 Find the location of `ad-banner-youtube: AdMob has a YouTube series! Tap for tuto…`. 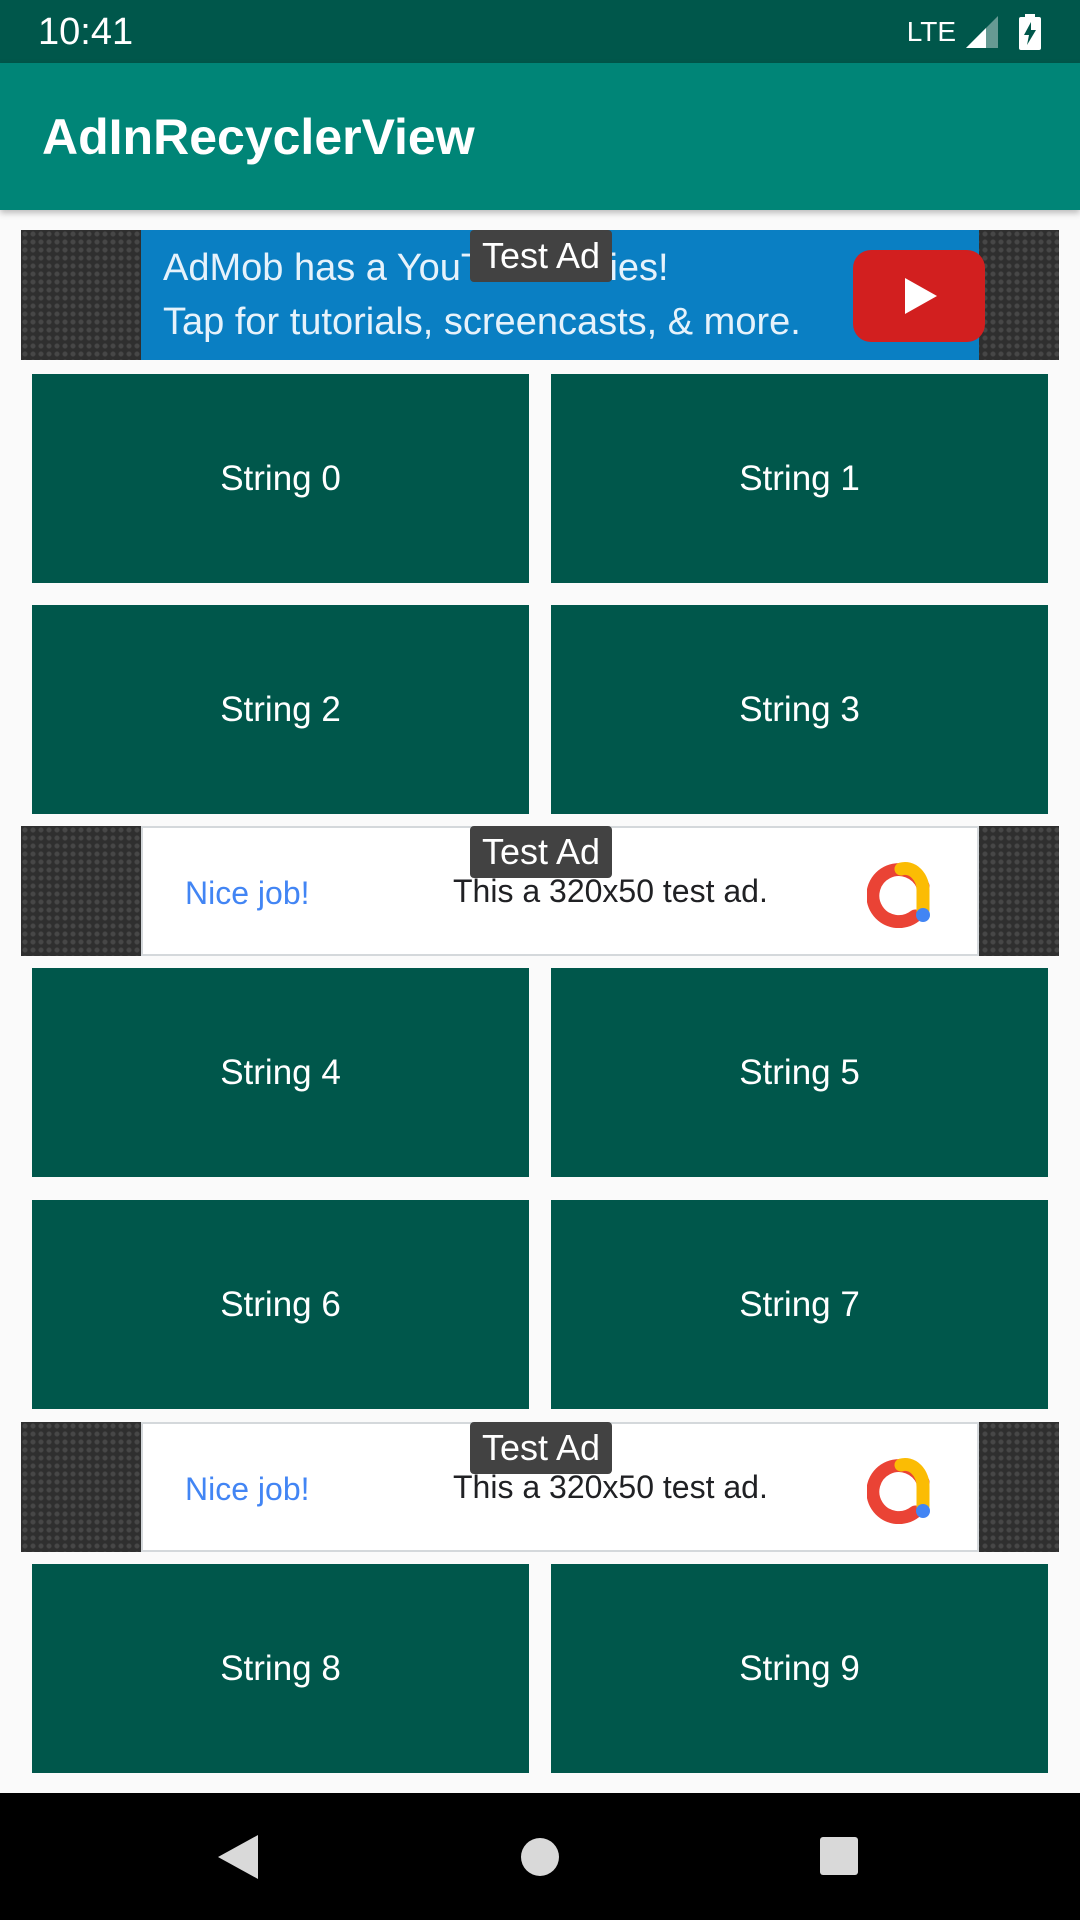

ad-banner-youtube: AdMob has a YouTube series! Tap for tuto… is located at coordinates (540, 295).